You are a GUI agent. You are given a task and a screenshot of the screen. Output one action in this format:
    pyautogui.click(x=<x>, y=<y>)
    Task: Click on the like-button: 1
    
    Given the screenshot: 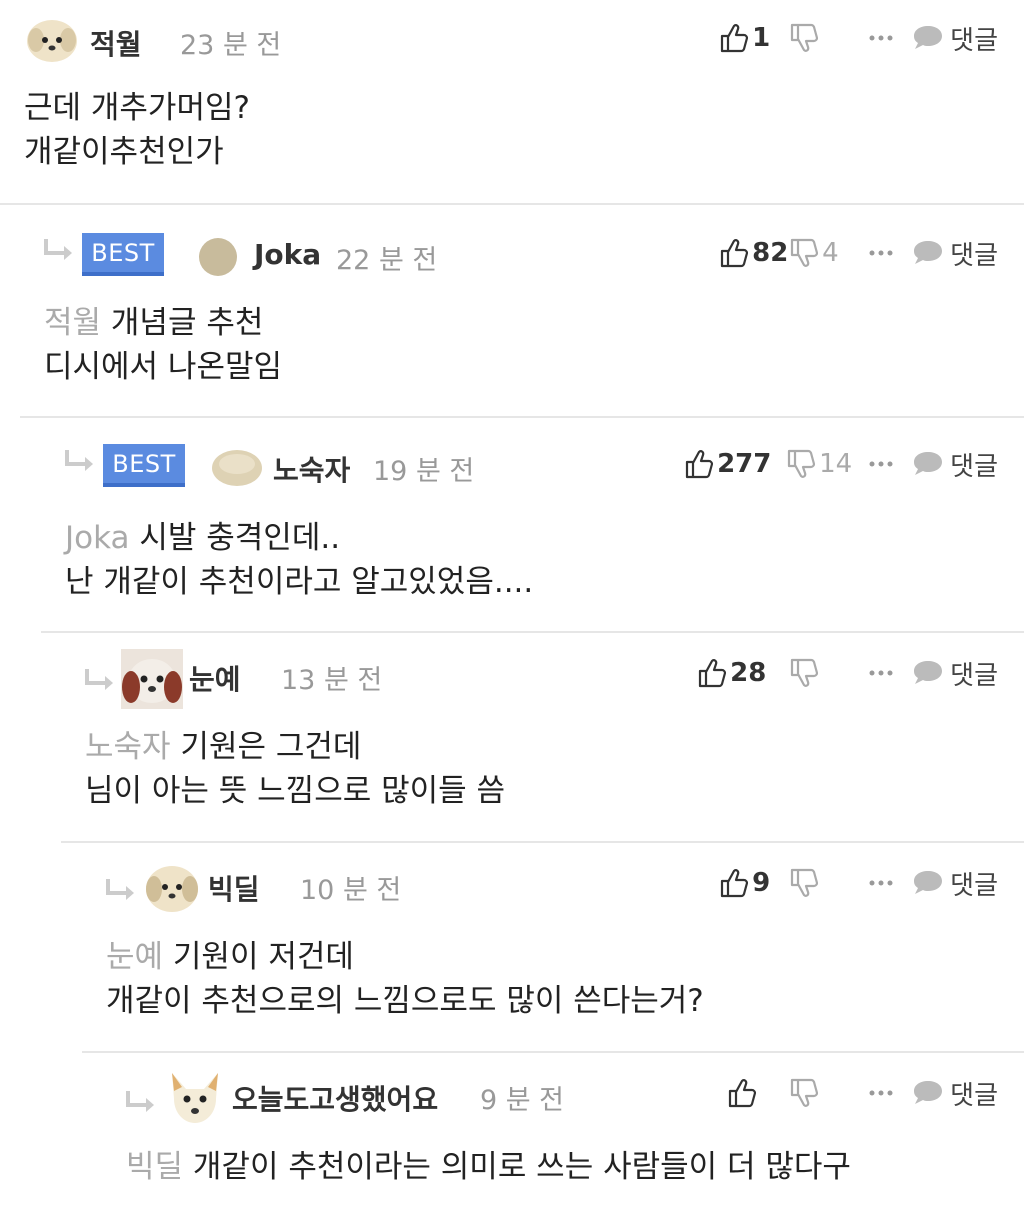 What is the action you would take?
    pyautogui.click(x=755, y=38)
    